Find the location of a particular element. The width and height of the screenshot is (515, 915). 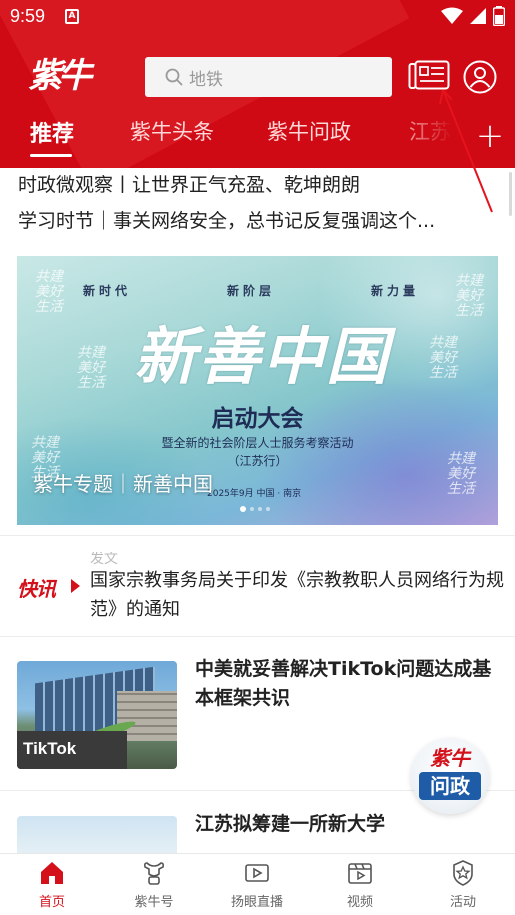

nav-live: 扬眼直播 is located at coordinates (257, 885).